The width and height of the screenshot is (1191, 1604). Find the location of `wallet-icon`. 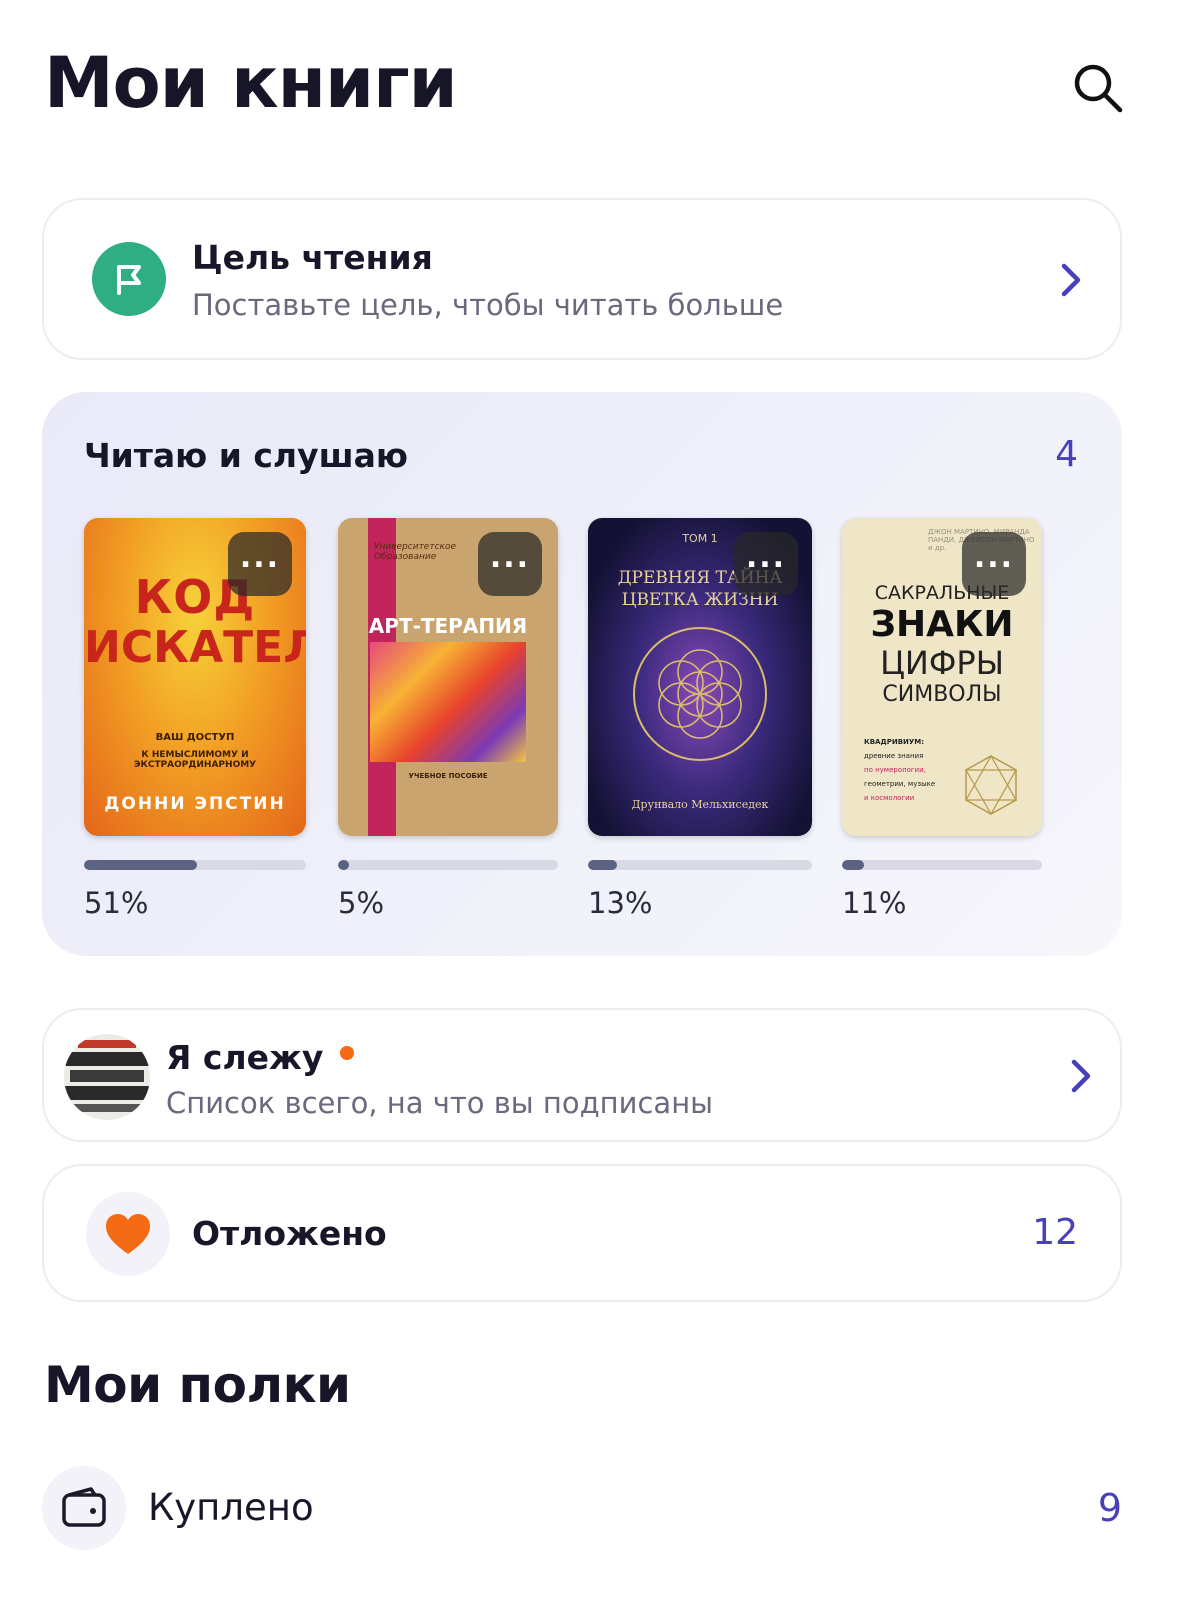

wallet-icon is located at coordinates (84, 1508).